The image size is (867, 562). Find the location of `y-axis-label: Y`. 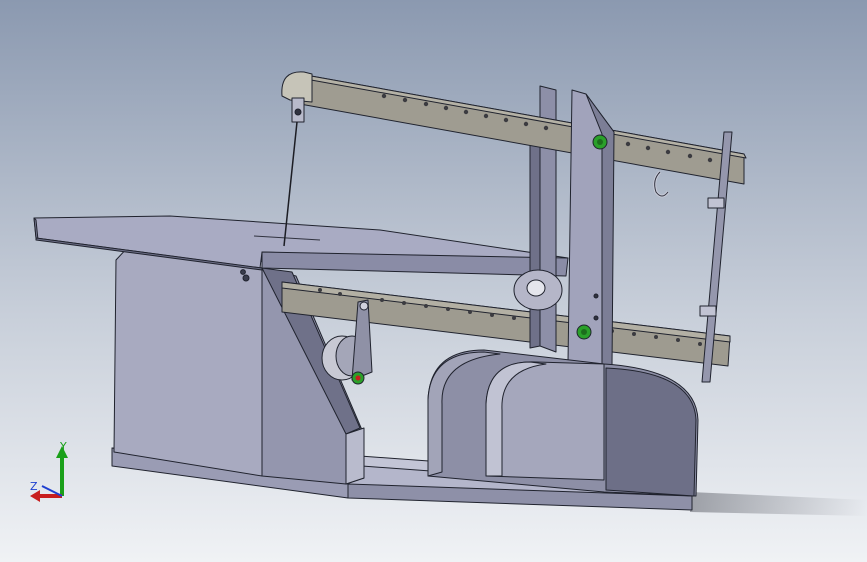

y-axis-label: Y is located at coordinates (63, 446).